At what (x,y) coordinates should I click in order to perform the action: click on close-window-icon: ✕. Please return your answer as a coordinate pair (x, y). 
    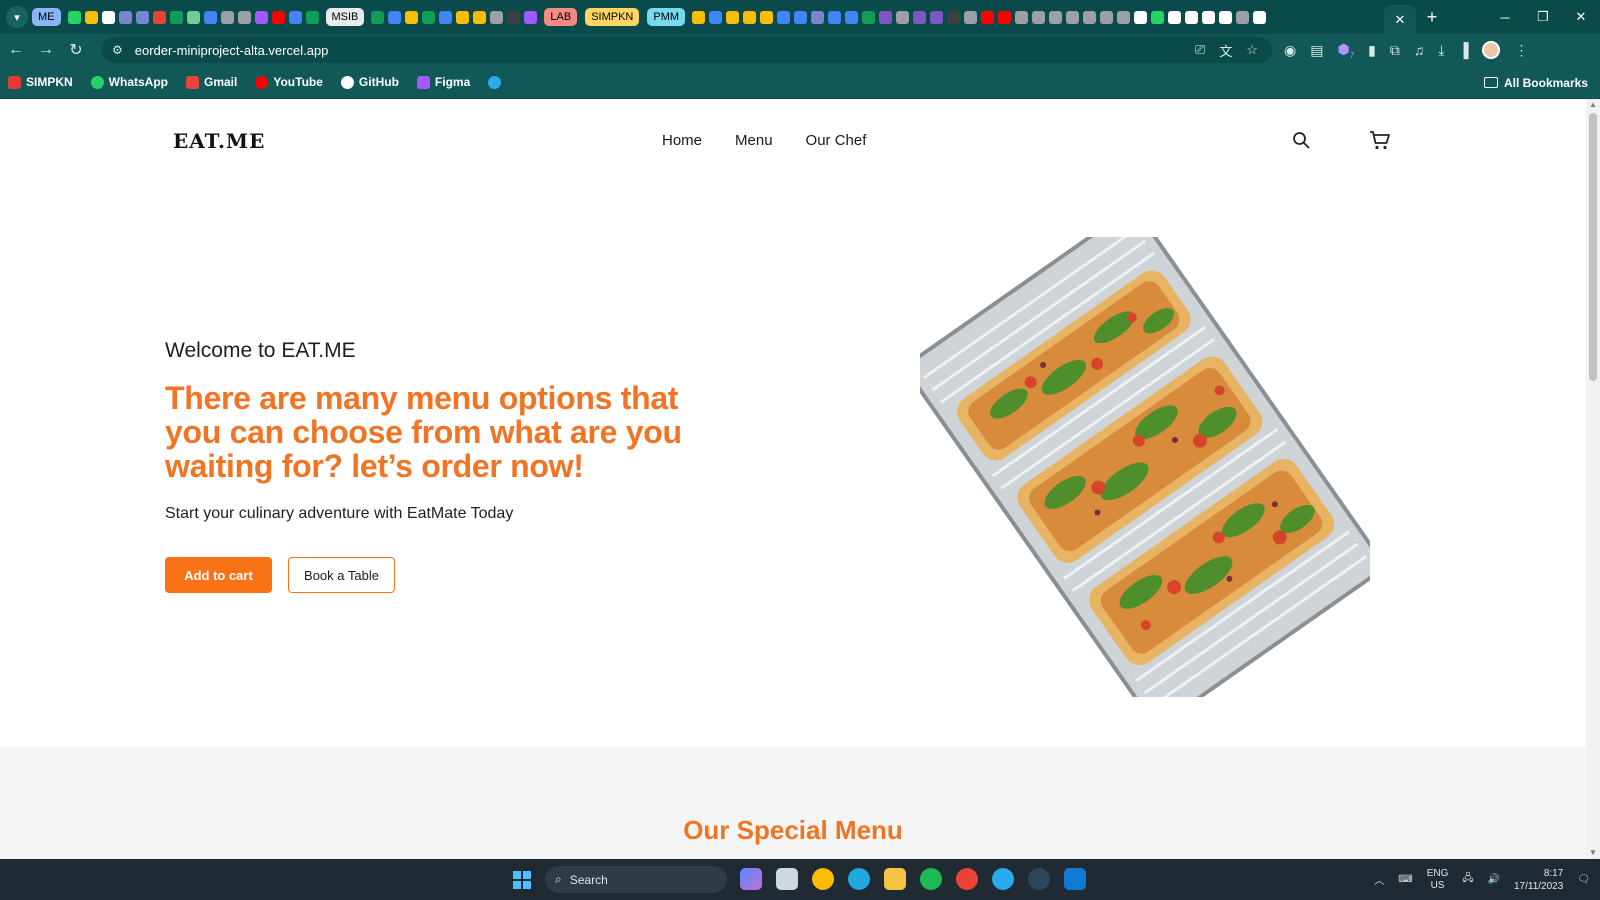
    Looking at the image, I should click on (1581, 17).